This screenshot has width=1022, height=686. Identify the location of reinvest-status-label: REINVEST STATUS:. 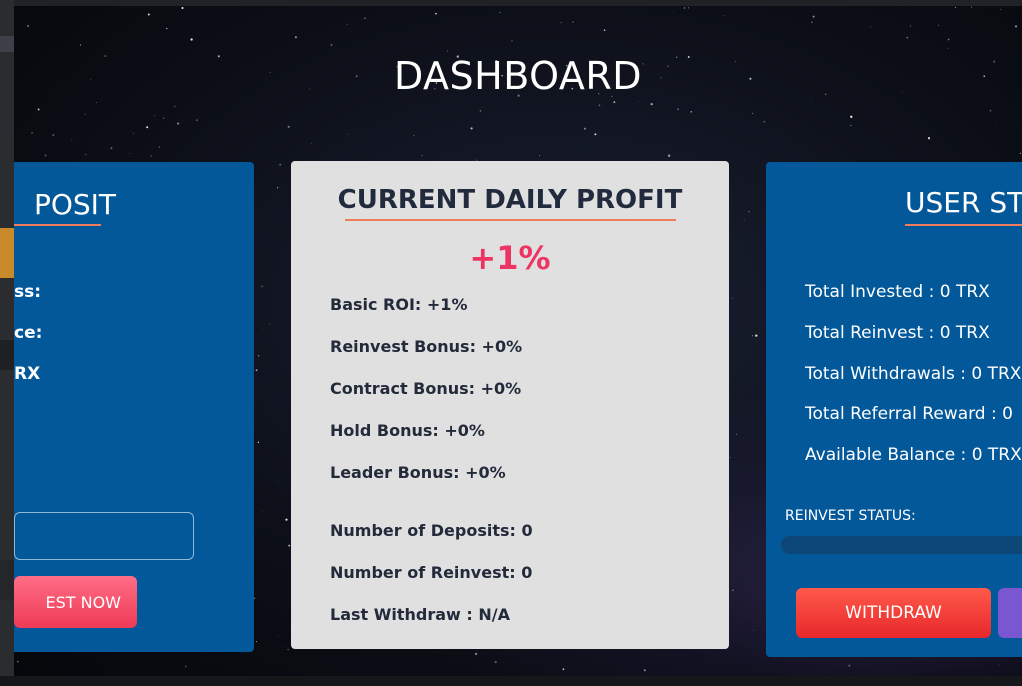
(850, 516).